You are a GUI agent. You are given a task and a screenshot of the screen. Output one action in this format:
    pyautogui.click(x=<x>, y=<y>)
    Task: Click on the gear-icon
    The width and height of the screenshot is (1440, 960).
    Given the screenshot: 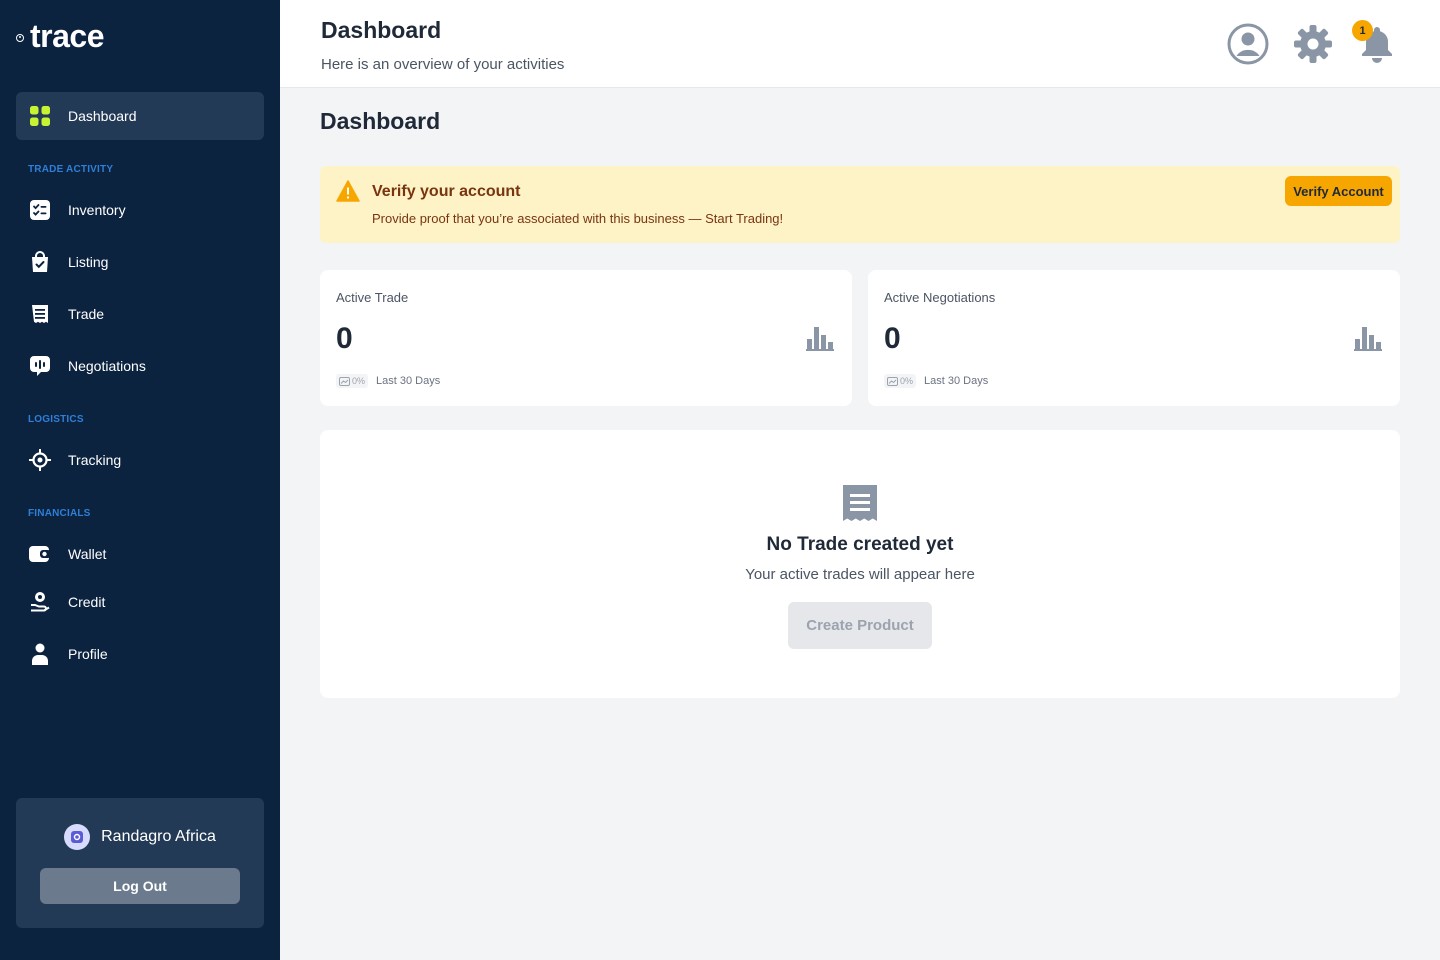 What is the action you would take?
    pyautogui.click(x=1313, y=44)
    